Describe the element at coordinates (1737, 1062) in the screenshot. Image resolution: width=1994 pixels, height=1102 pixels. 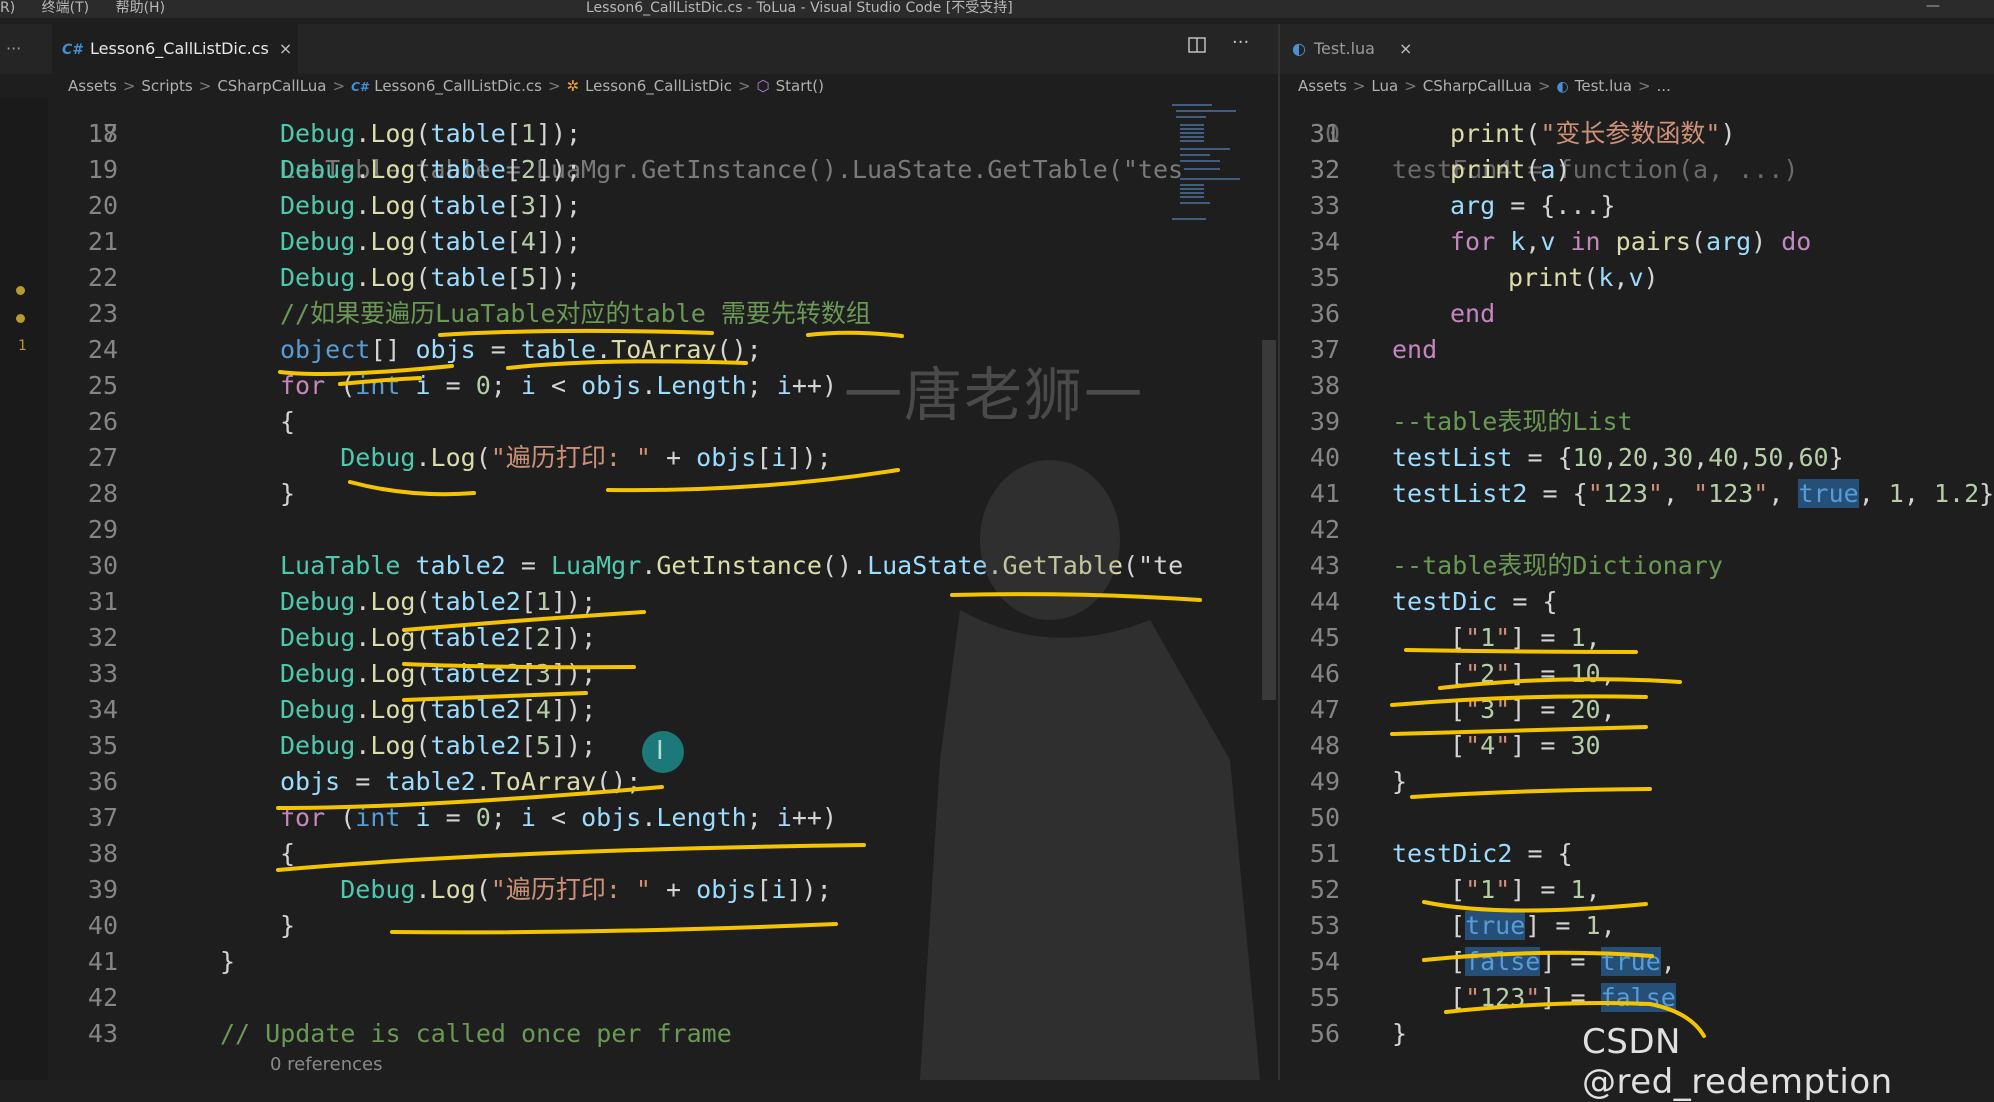
I see `csdn-credit: CSDN @red_redemption` at that location.